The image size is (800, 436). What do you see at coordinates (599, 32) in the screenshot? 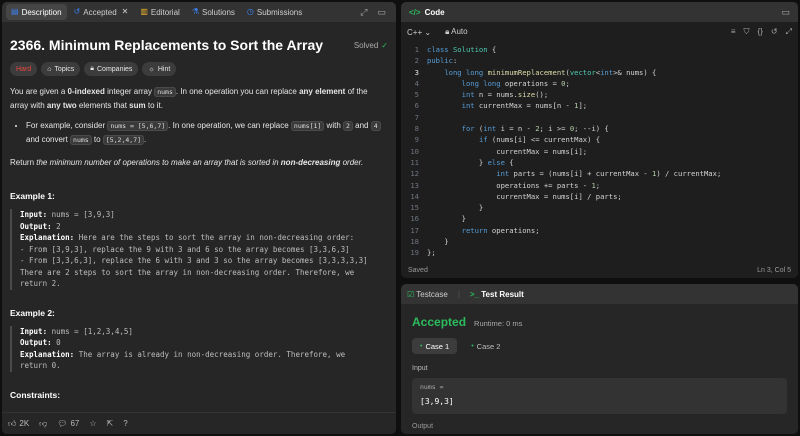
I see `editor-toolbar: C++ ⌄ 🔒︎ Auto ≡ ⛉ {} ↺ ⤢` at bounding box center [599, 32].